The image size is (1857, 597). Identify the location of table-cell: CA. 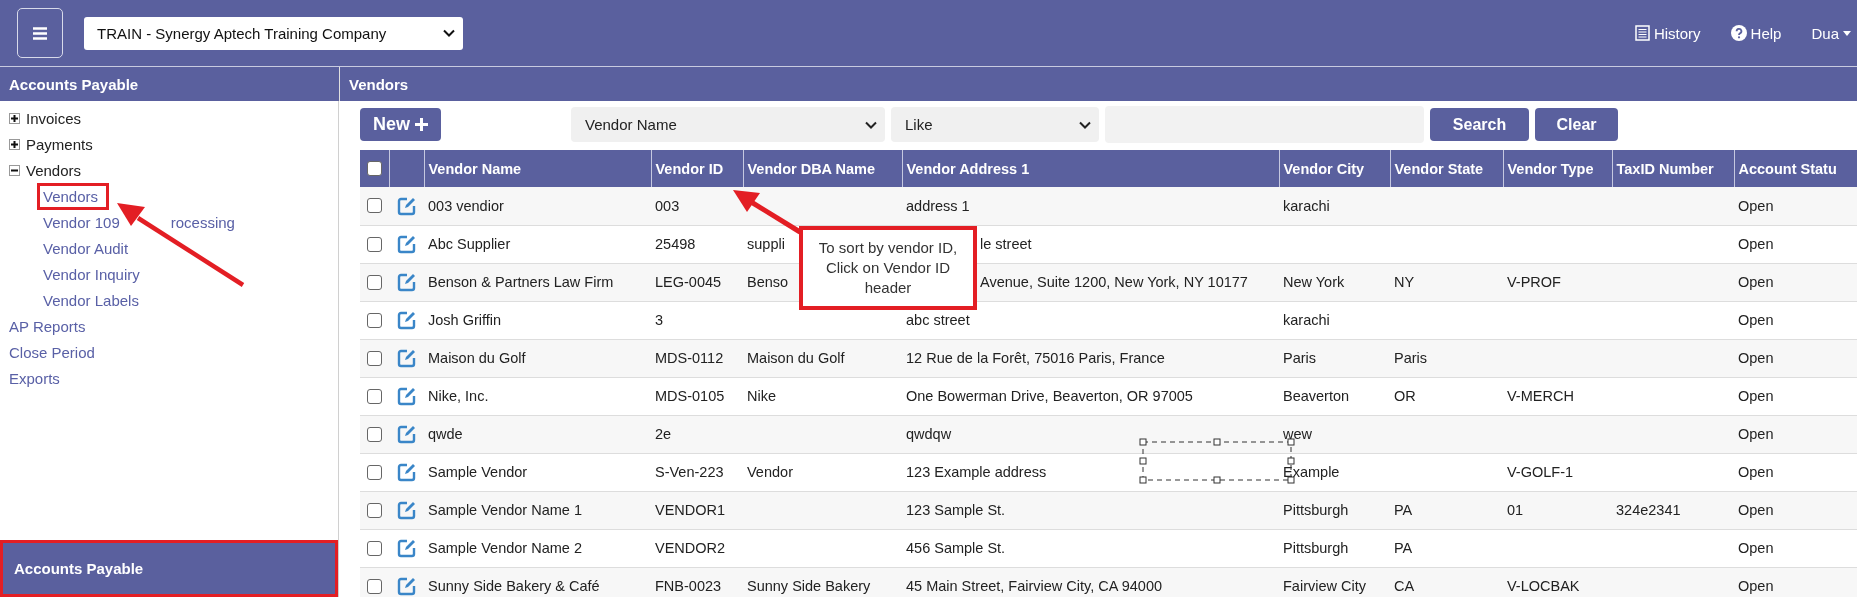
(1404, 586).